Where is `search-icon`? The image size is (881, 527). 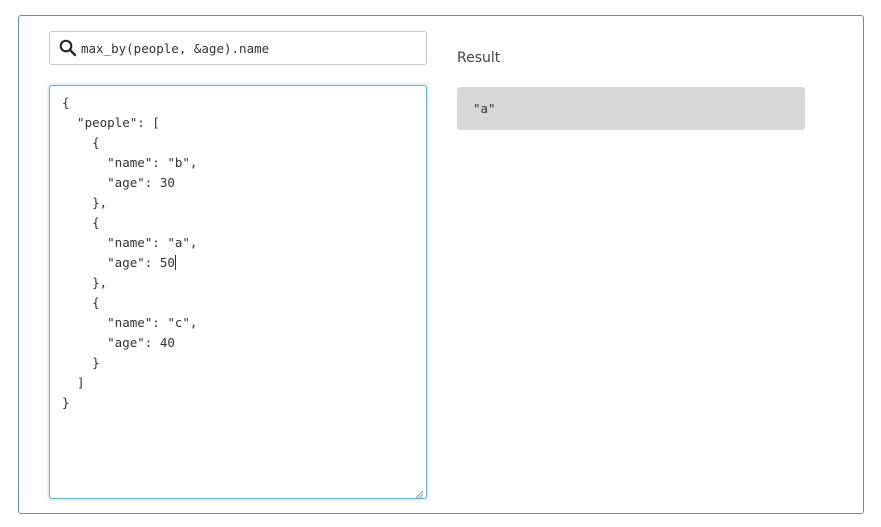
search-icon is located at coordinates (68, 48).